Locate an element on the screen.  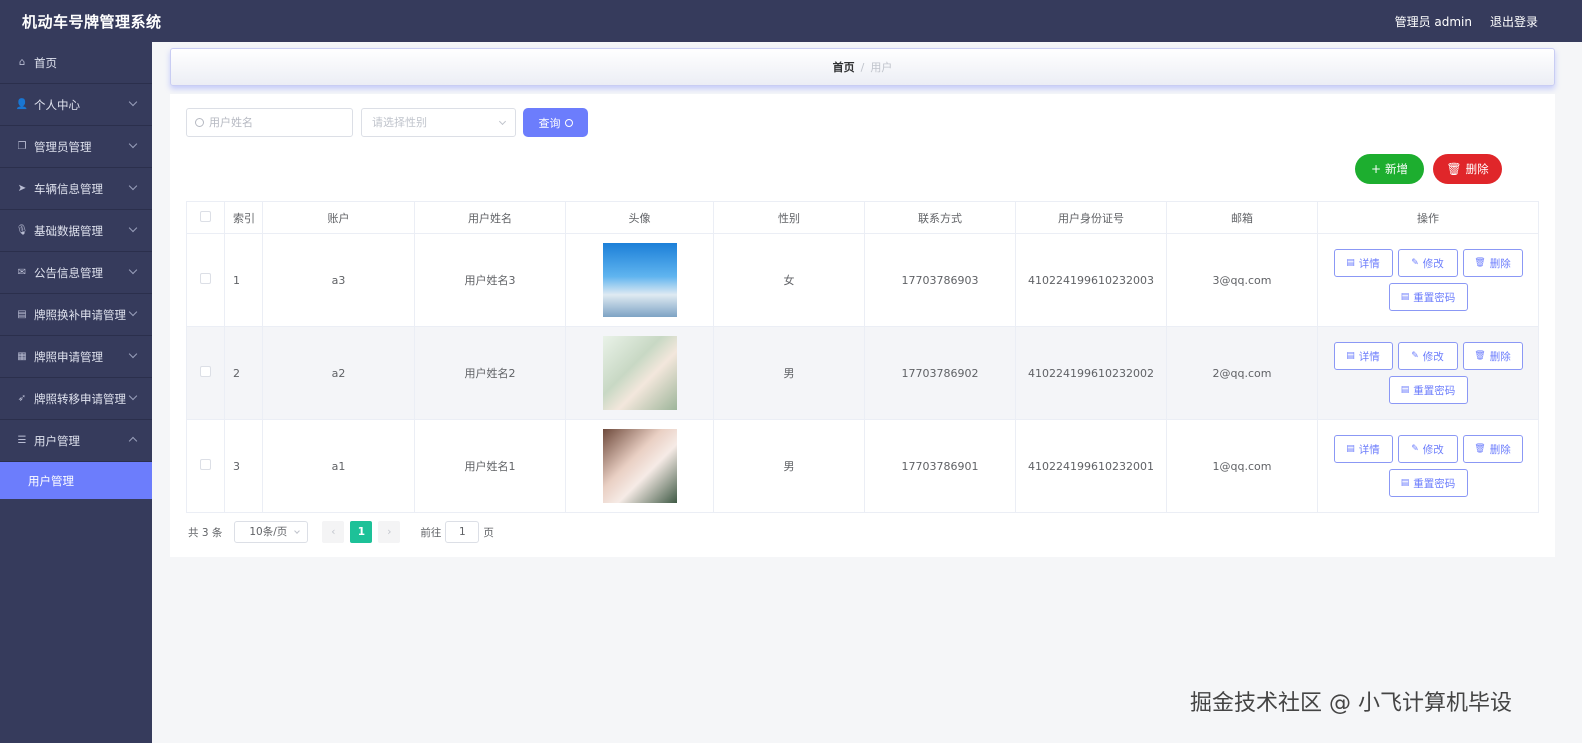
breadcrumb: 首页 / 用户 is located at coordinates (862, 67).